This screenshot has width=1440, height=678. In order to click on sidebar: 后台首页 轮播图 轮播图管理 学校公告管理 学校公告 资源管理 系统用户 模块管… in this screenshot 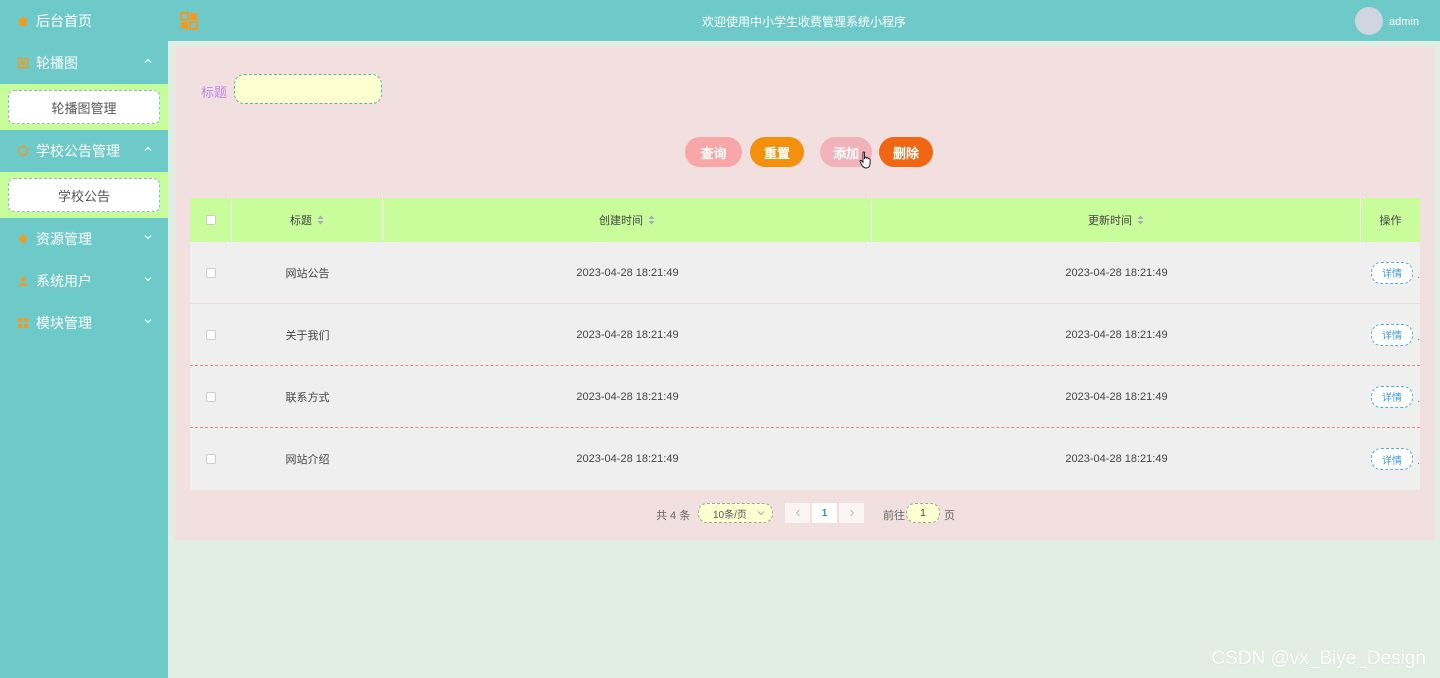, I will do `click(84, 339)`.